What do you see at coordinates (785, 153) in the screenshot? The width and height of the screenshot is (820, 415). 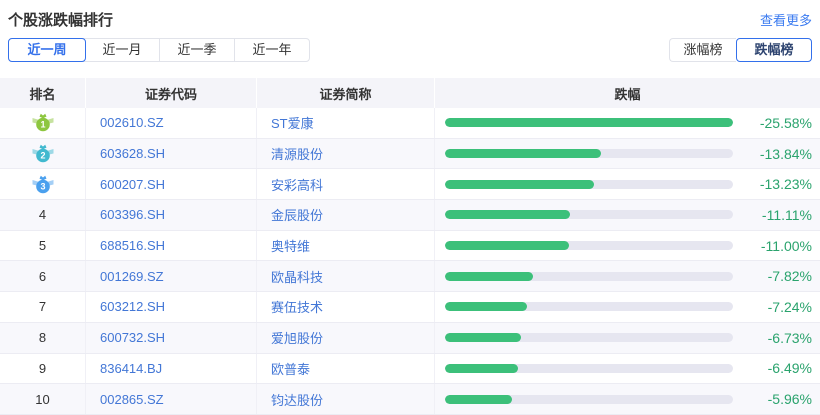 I see `change-percent: -13.84%` at bounding box center [785, 153].